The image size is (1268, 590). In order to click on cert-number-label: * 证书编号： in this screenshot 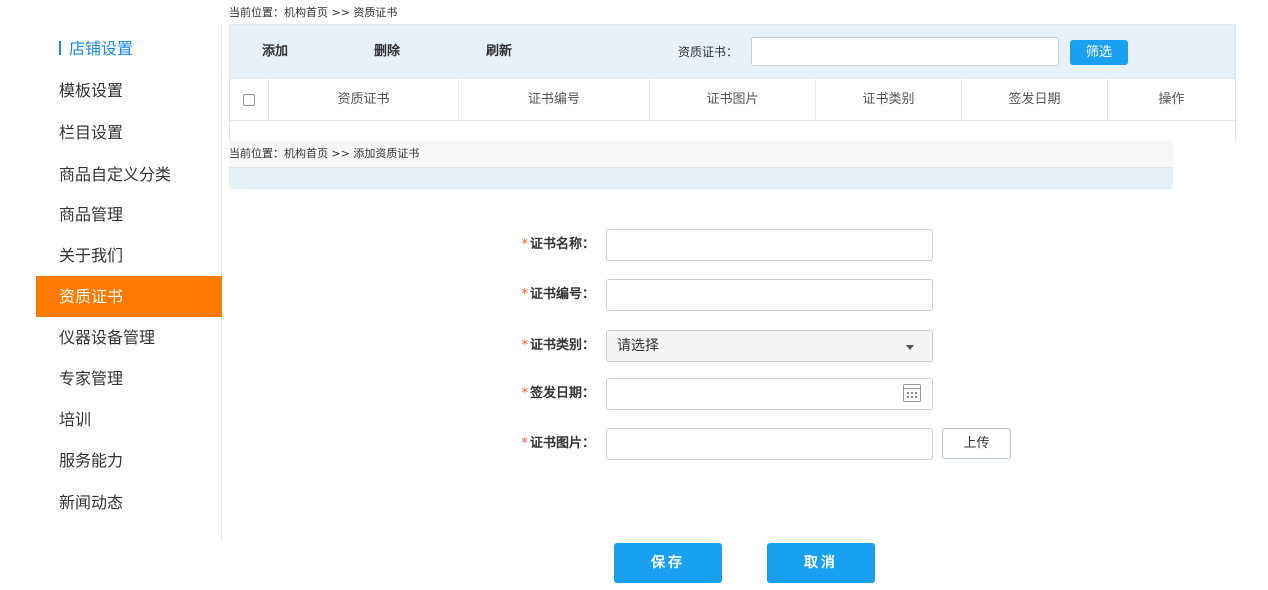, I will do `click(547, 295)`.